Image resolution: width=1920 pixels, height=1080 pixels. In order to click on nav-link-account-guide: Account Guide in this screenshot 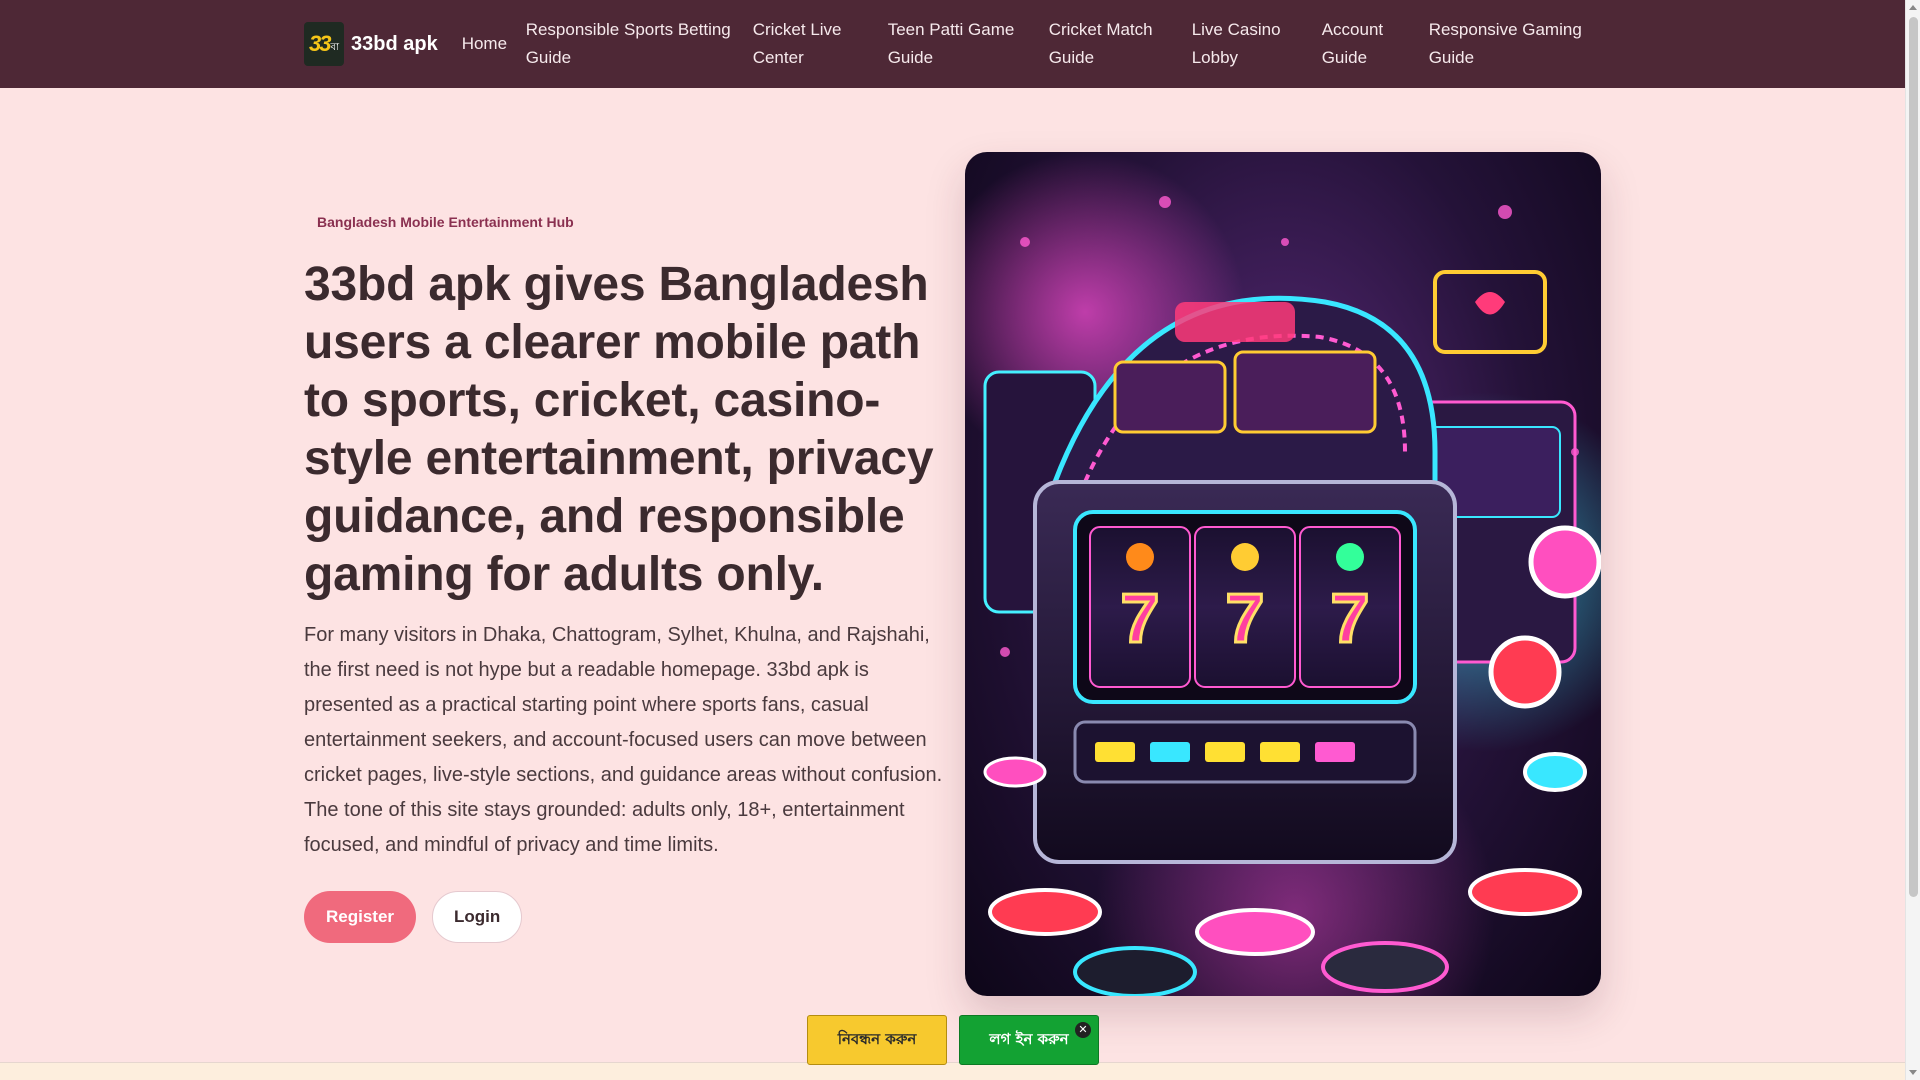, I will do `click(1367, 44)`.